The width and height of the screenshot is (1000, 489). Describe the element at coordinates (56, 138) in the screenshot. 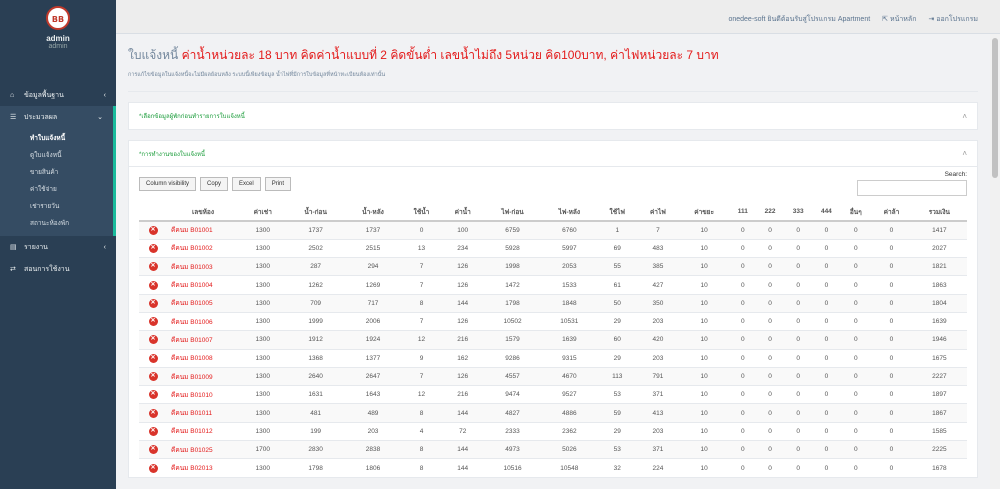

I see `sidebar-subitem-make-invoice: ทำใบแจ้งหนี้` at that location.